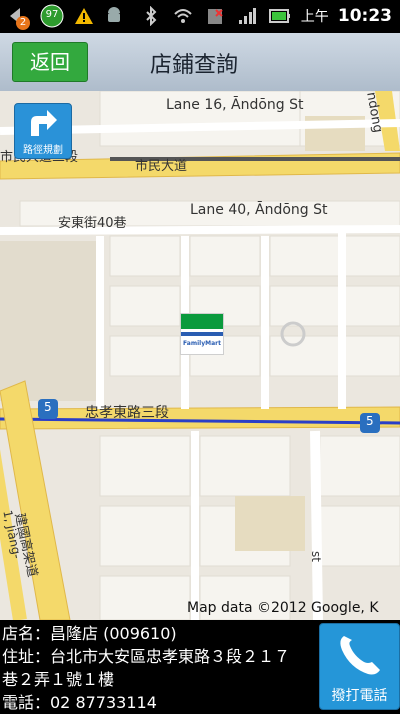  What do you see at coordinates (161, 166) in the screenshot?
I see `street-label-shimin: 市民大道` at bounding box center [161, 166].